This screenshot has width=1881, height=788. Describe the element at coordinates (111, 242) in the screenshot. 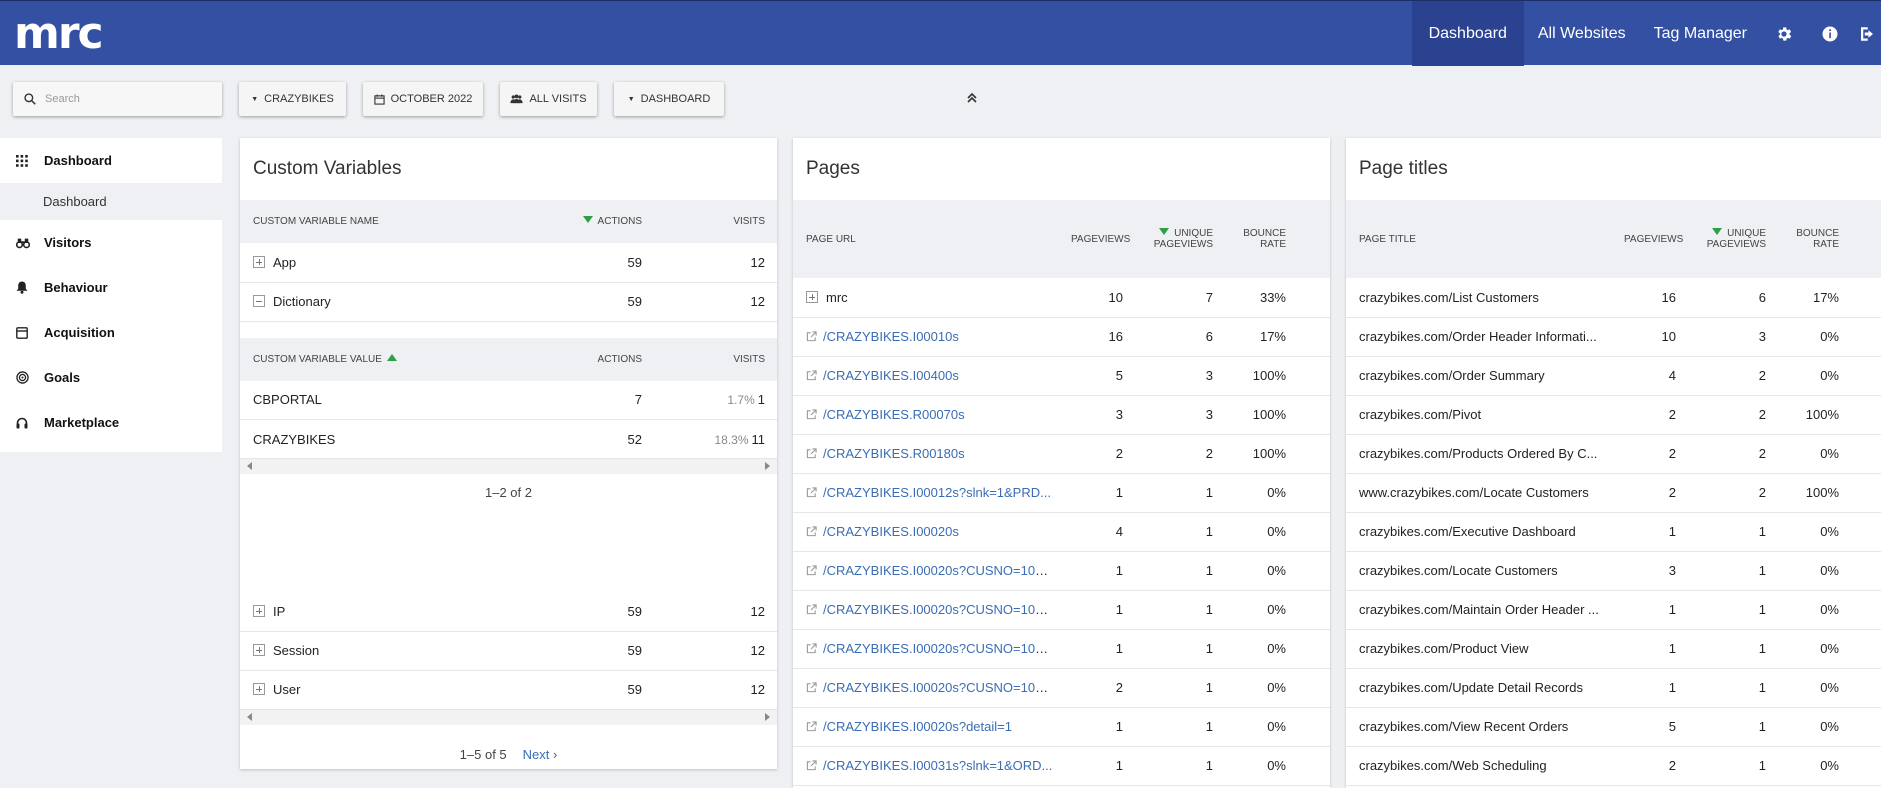

I see `sidebar-item-visitors: Visitors` at that location.